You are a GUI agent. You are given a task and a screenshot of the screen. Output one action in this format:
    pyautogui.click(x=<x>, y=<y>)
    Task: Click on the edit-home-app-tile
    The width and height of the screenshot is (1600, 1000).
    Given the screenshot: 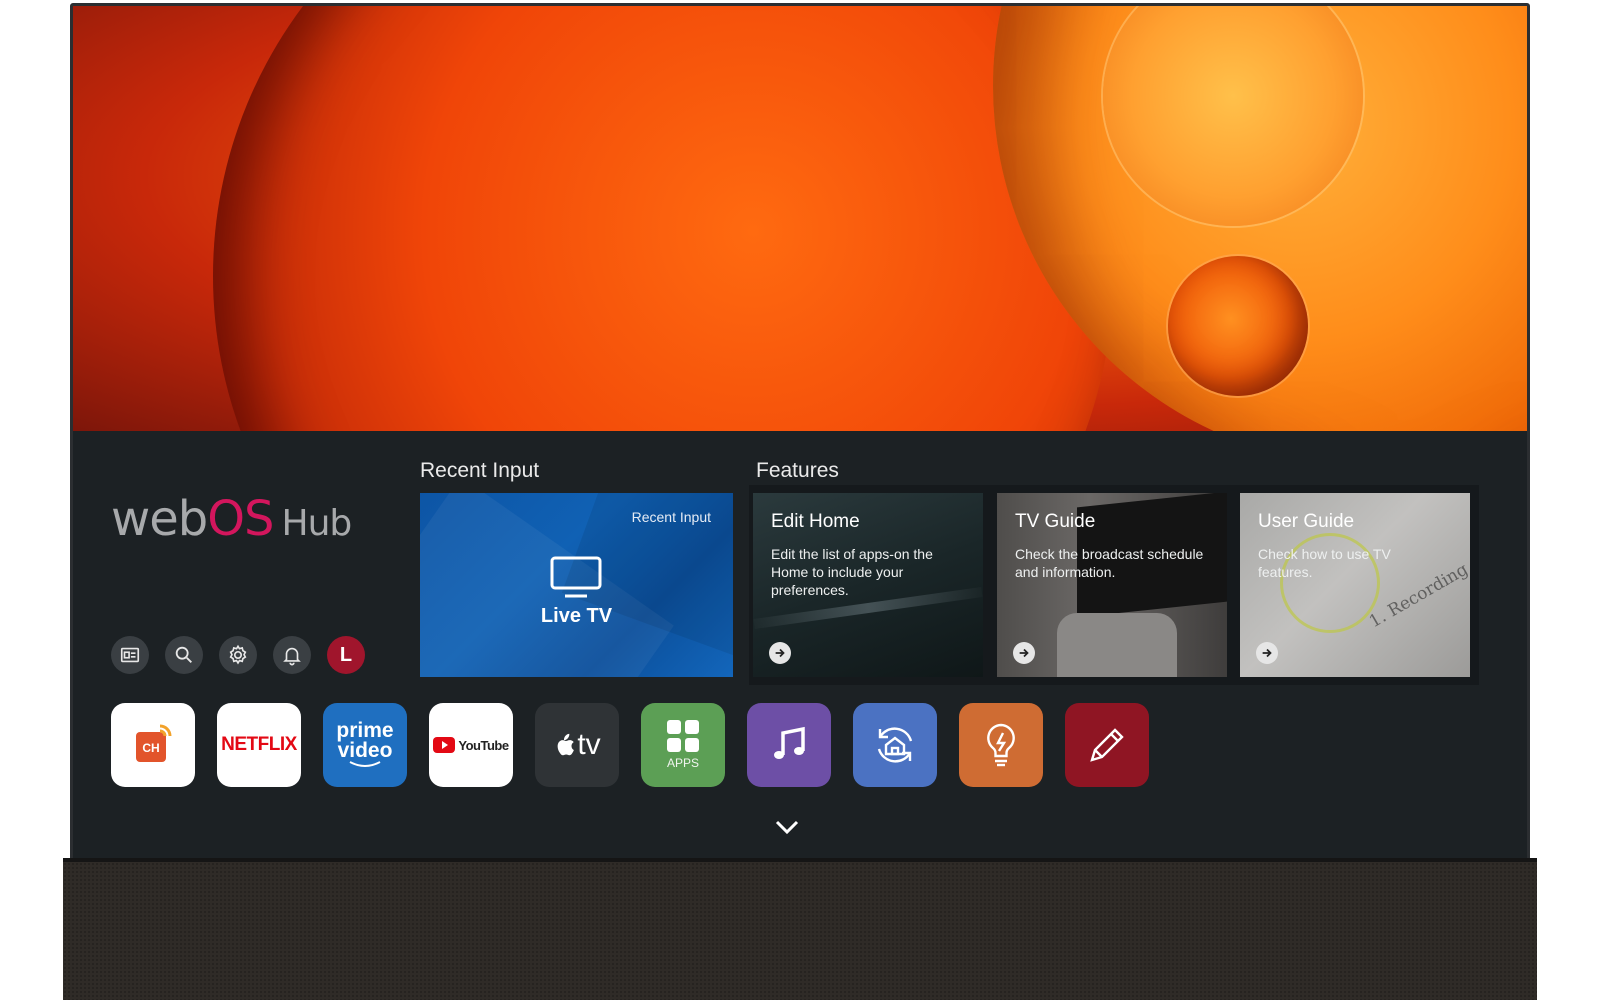 What is the action you would take?
    pyautogui.click(x=1107, y=745)
    